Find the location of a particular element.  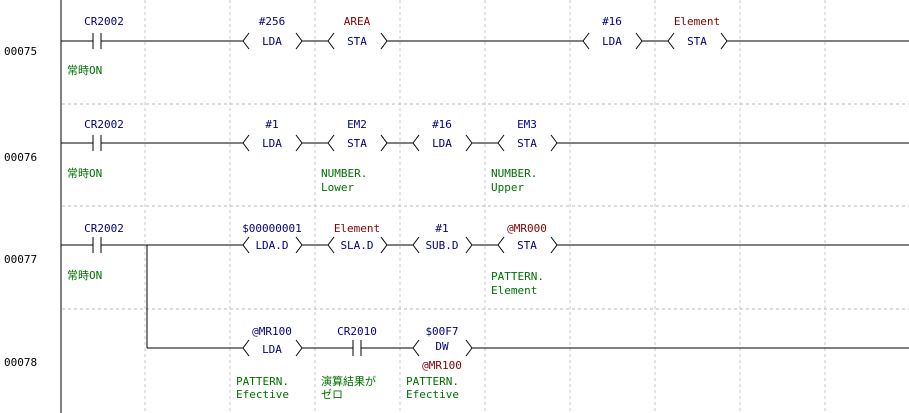

instruction-operand: $00F7 is located at coordinates (441, 331).